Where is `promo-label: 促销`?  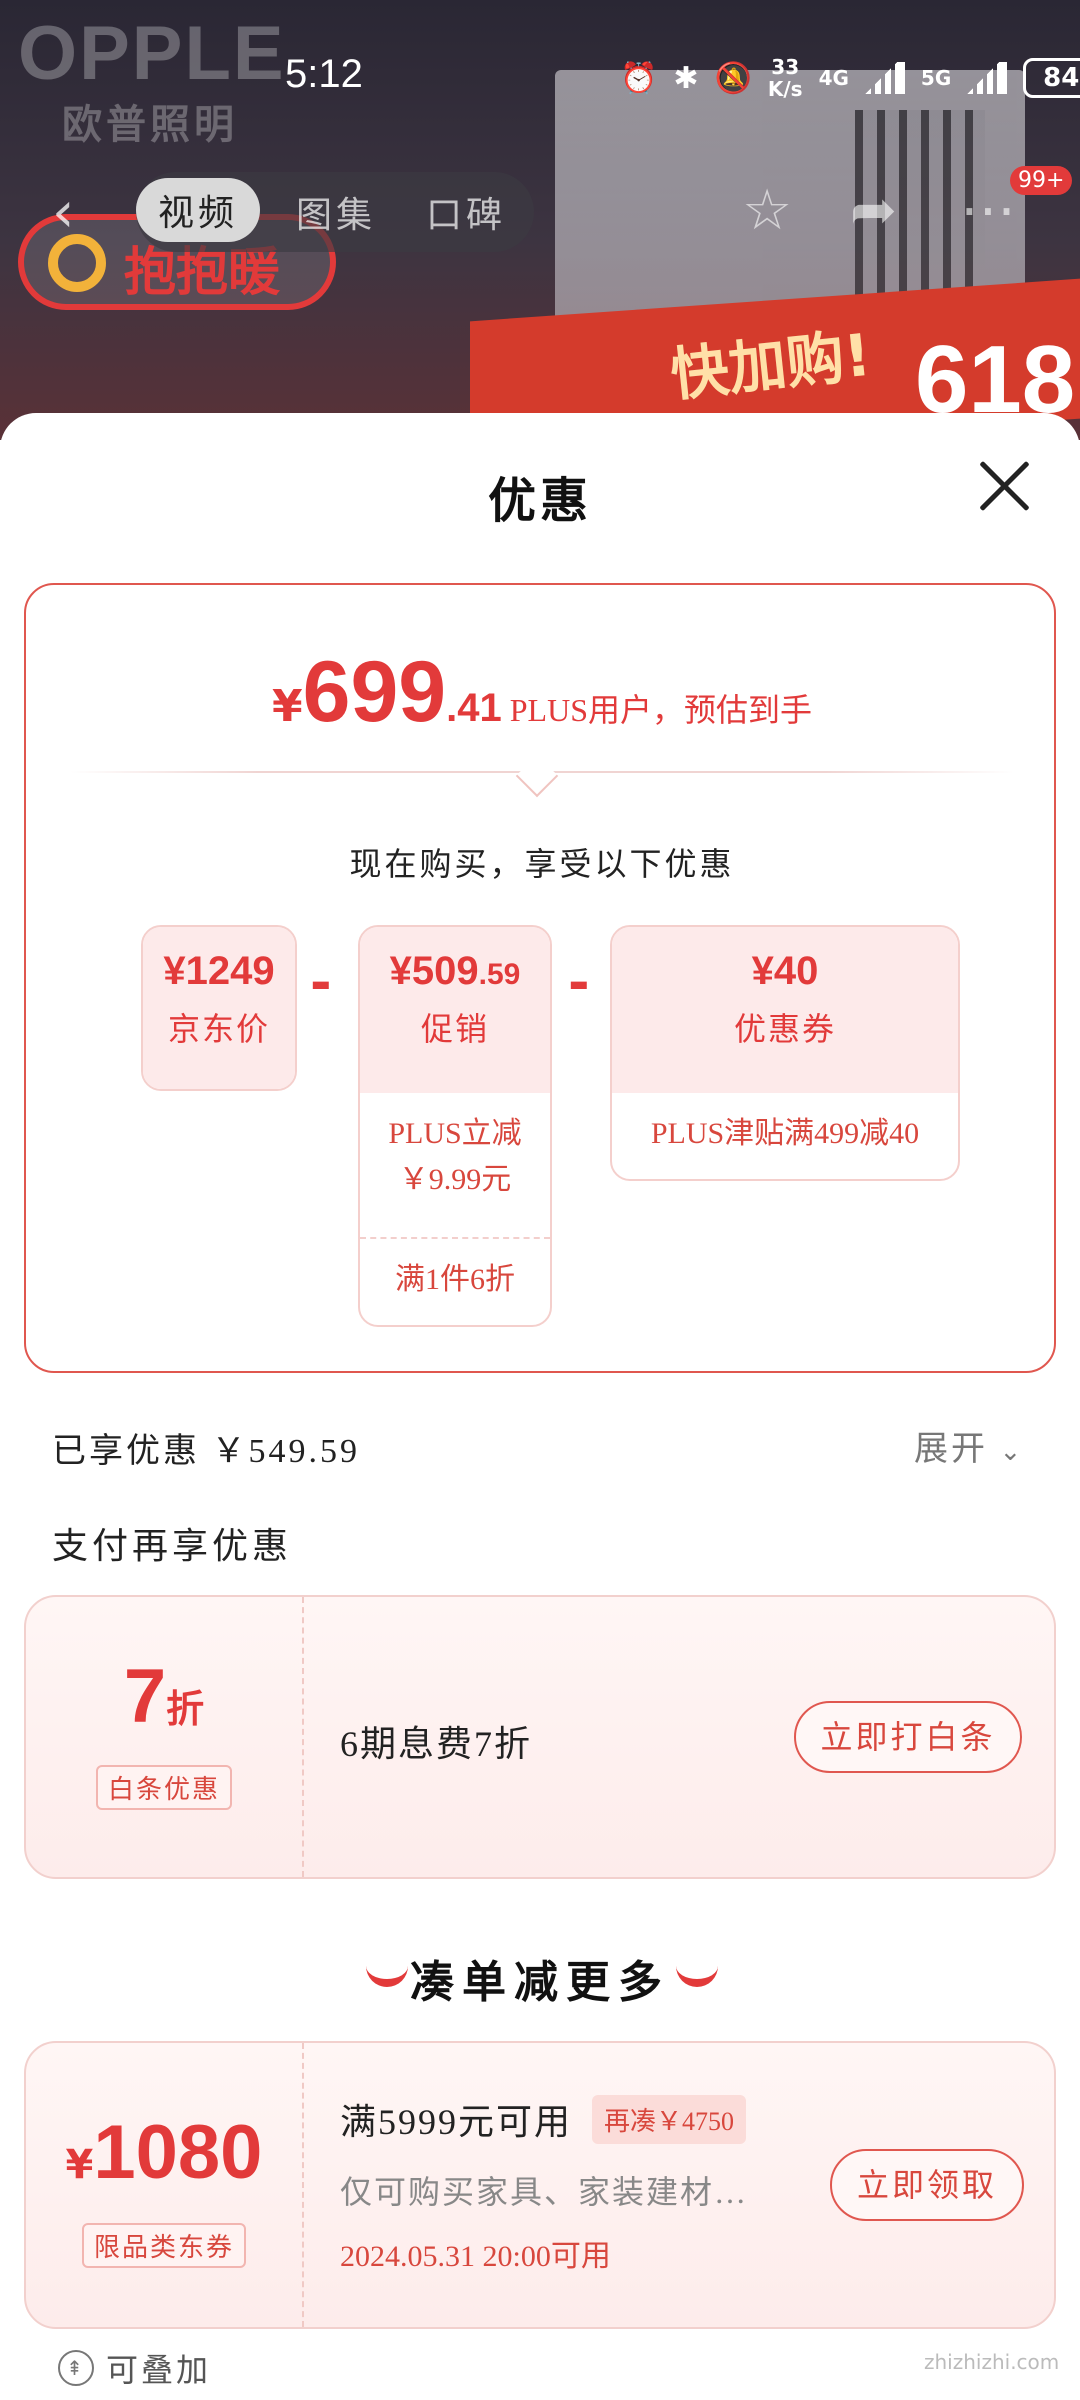
promo-label: 促销 is located at coordinates (454, 1029).